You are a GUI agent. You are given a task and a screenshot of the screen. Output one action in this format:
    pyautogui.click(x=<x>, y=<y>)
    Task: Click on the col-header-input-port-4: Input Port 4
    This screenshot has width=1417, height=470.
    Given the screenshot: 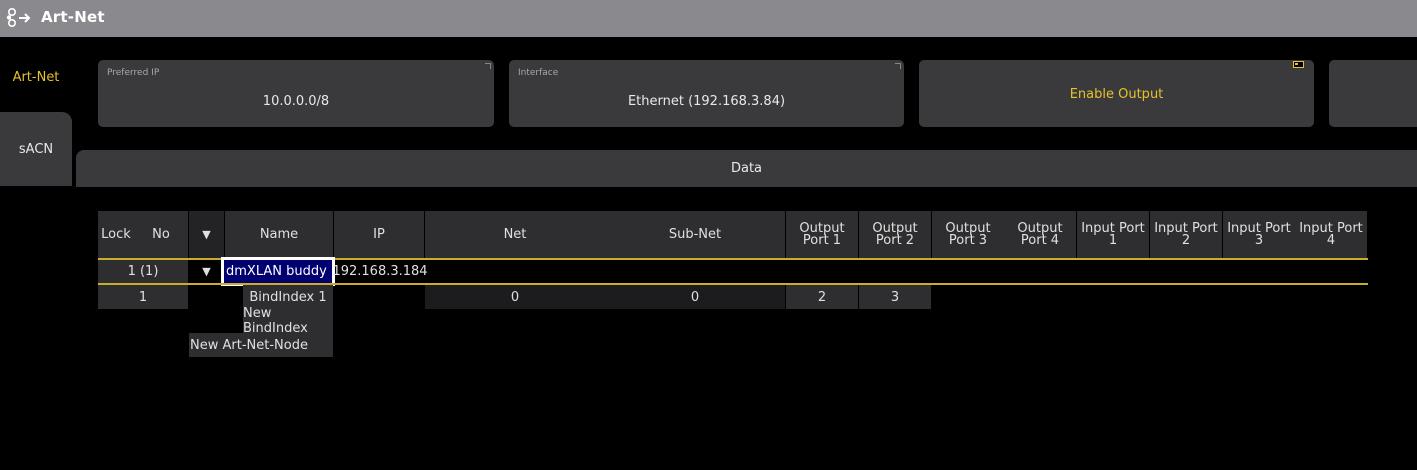 What is the action you would take?
    pyautogui.click(x=1331, y=235)
    